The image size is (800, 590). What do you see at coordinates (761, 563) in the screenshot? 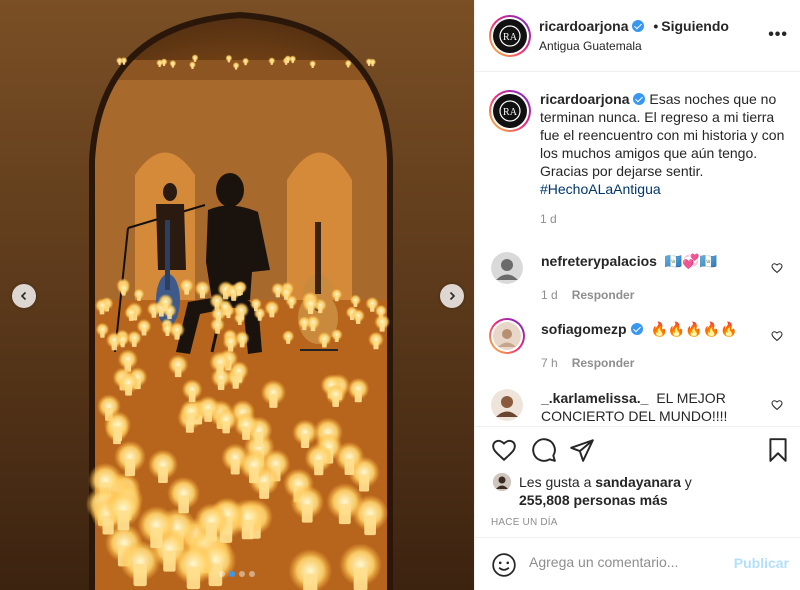
I see `publish-button: Publicar` at bounding box center [761, 563].